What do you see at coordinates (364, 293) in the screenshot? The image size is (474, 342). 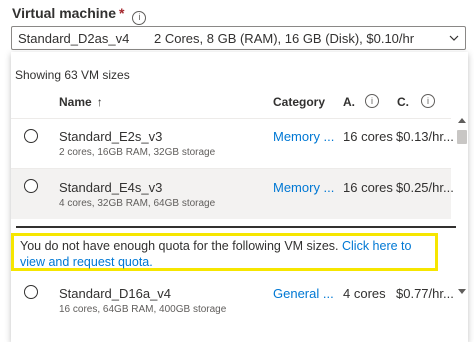 I see `row-vm-cores: 4 cores` at bounding box center [364, 293].